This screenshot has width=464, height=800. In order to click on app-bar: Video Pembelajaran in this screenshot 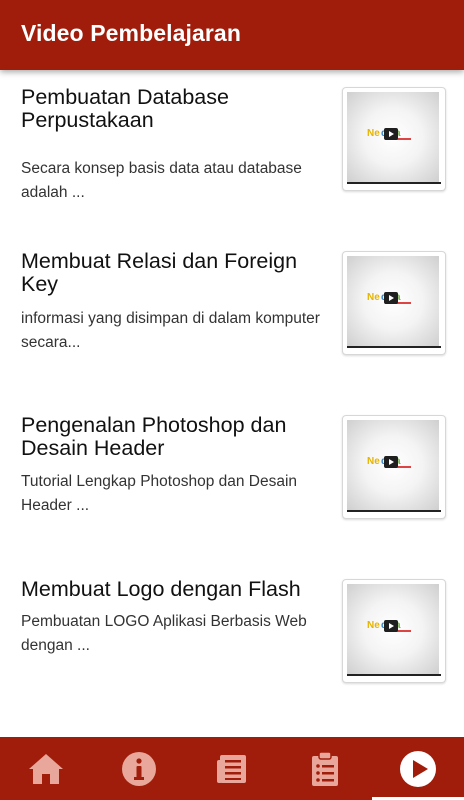, I will do `click(232, 35)`.